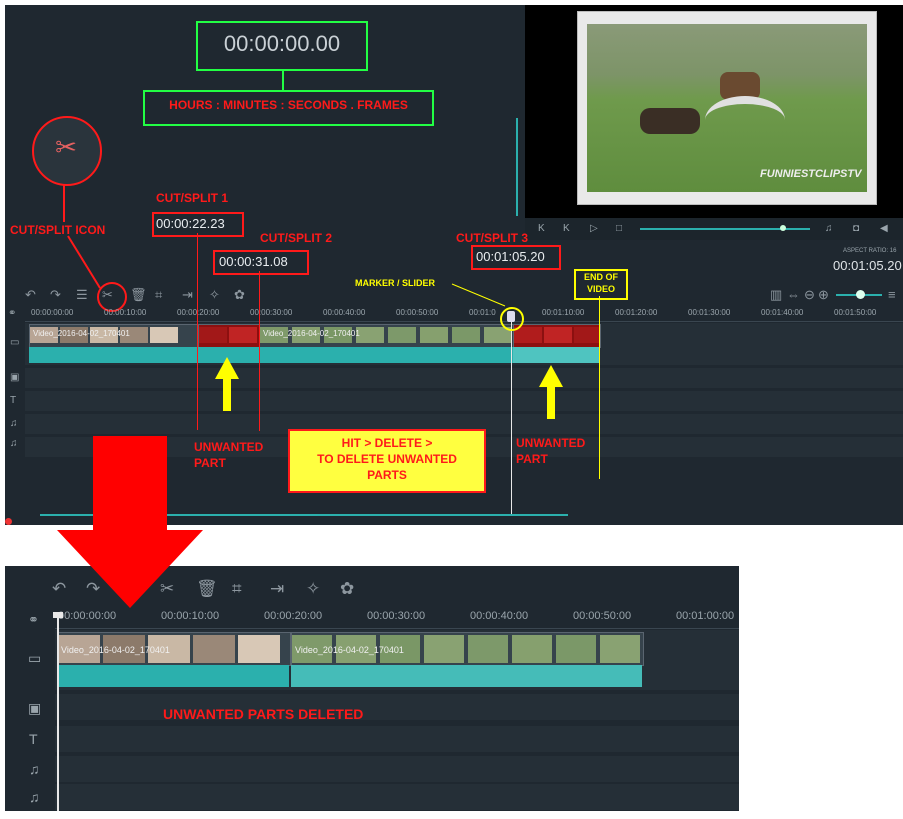 This screenshot has width=903, height=819. I want to click on undo-icon: ↶, so click(30, 295).